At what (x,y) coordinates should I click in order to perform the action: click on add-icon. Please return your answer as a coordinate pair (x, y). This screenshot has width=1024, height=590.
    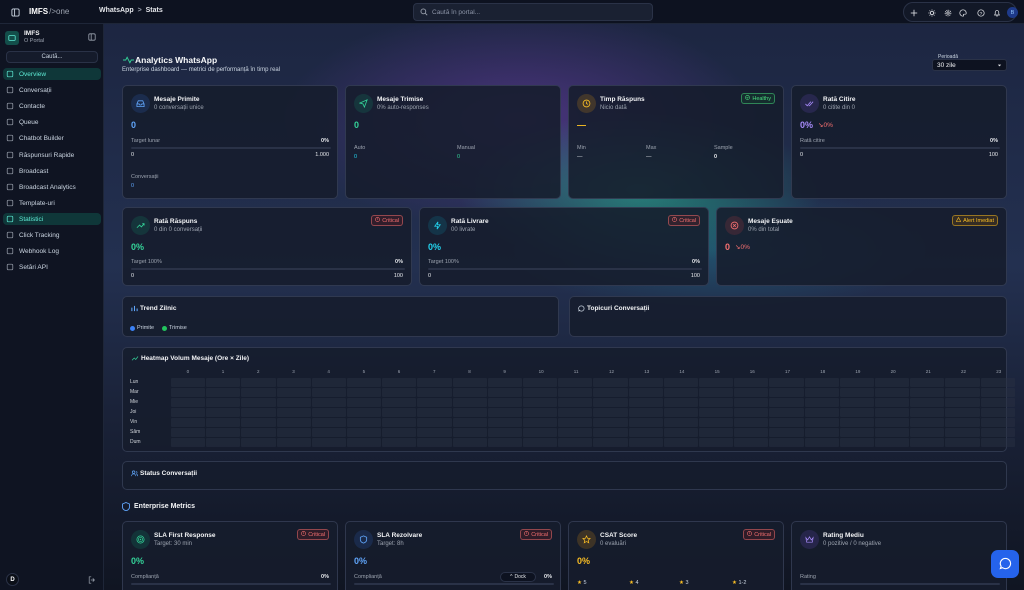
    Looking at the image, I should click on (913, 12).